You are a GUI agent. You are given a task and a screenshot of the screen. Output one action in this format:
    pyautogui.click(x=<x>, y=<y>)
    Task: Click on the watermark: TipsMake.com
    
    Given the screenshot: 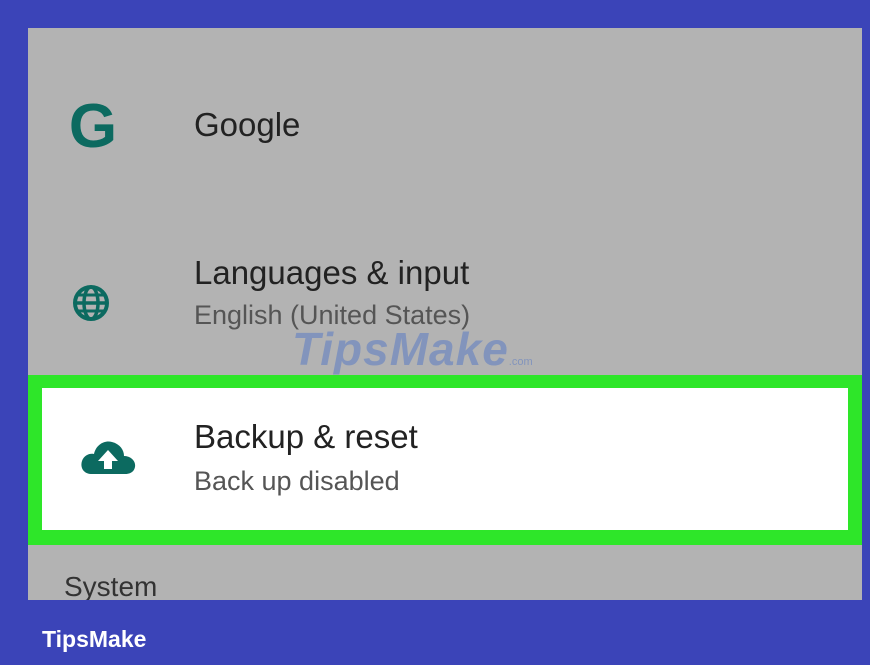 What is the action you would take?
    pyautogui.click(x=412, y=349)
    